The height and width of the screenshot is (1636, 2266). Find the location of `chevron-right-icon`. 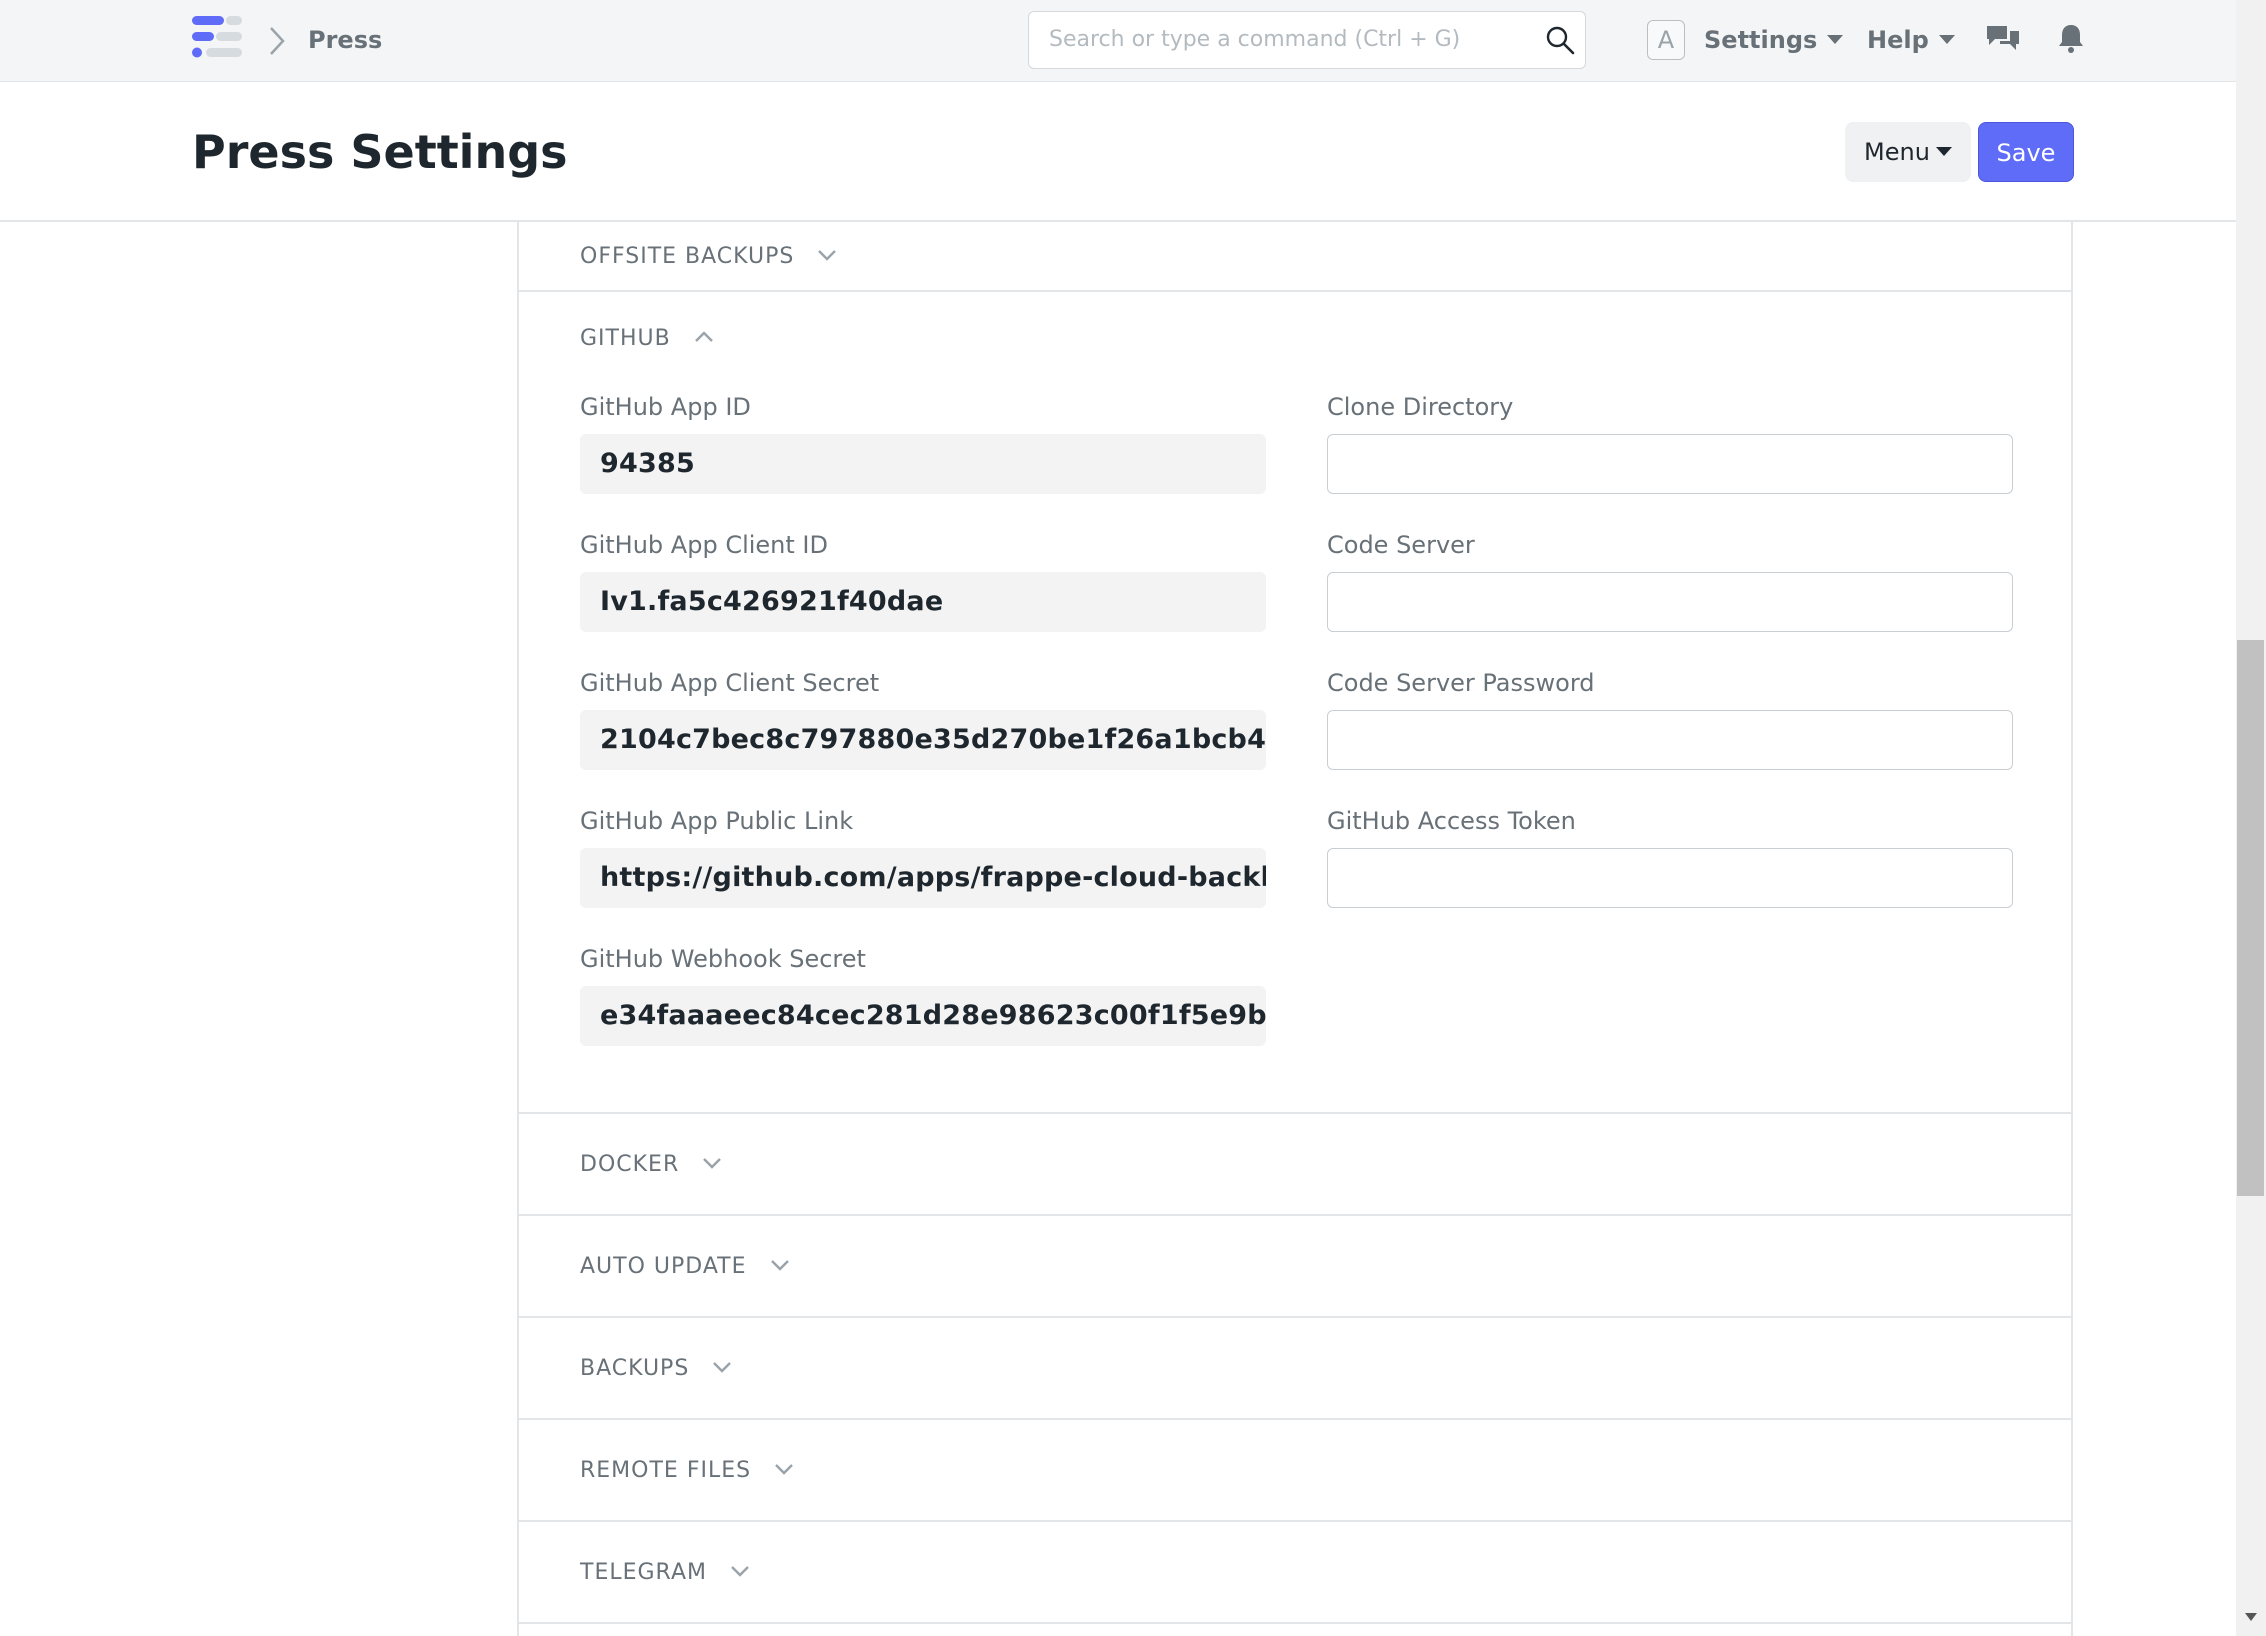

chevron-right-icon is located at coordinates (277, 41).